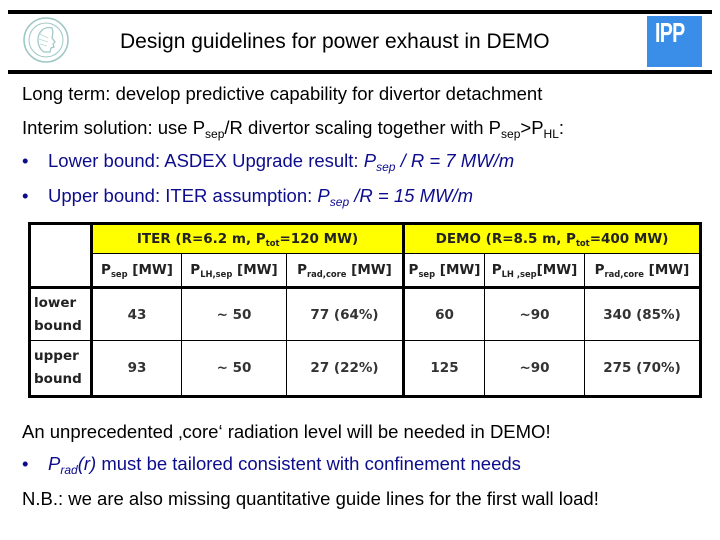 The width and height of the screenshot is (720, 540). Describe the element at coordinates (443, 369) in the screenshot. I see `table-cell: 125` at that location.